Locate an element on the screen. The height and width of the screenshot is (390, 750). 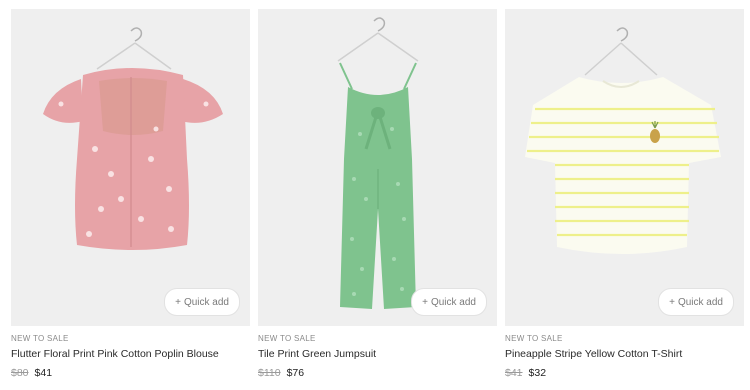
price-row: $110 $76 is located at coordinates (377, 373).